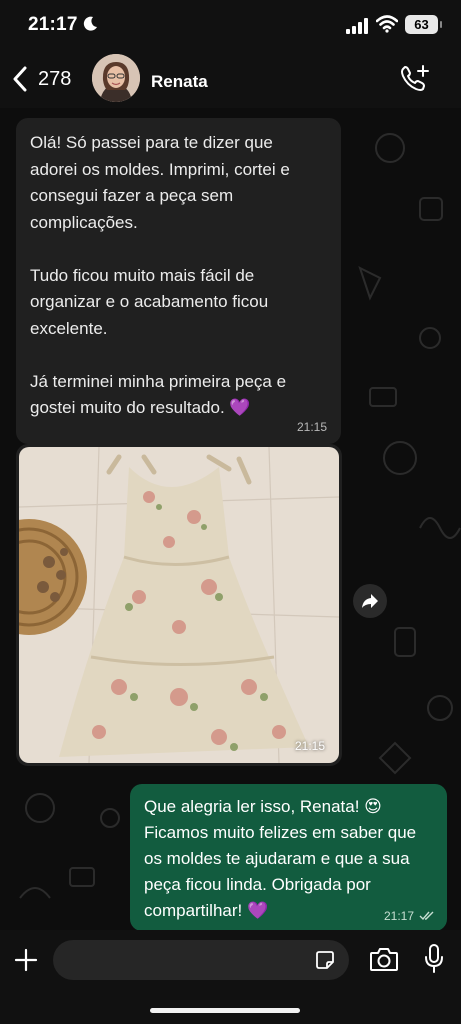 The width and height of the screenshot is (461, 1024). What do you see at coordinates (423, 24) in the screenshot?
I see `battery-indicator: 63` at bounding box center [423, 24].